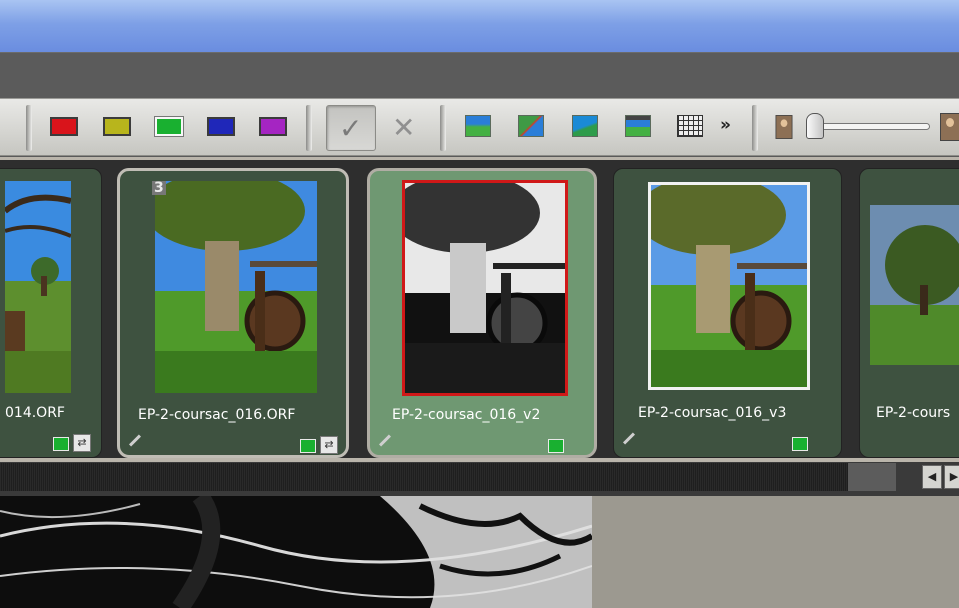 This screenshot has width=959, height=608. Describe the element at coordinates (725, 125) in the screenshot. I see `toolbar-overflow-button: »` at that location.